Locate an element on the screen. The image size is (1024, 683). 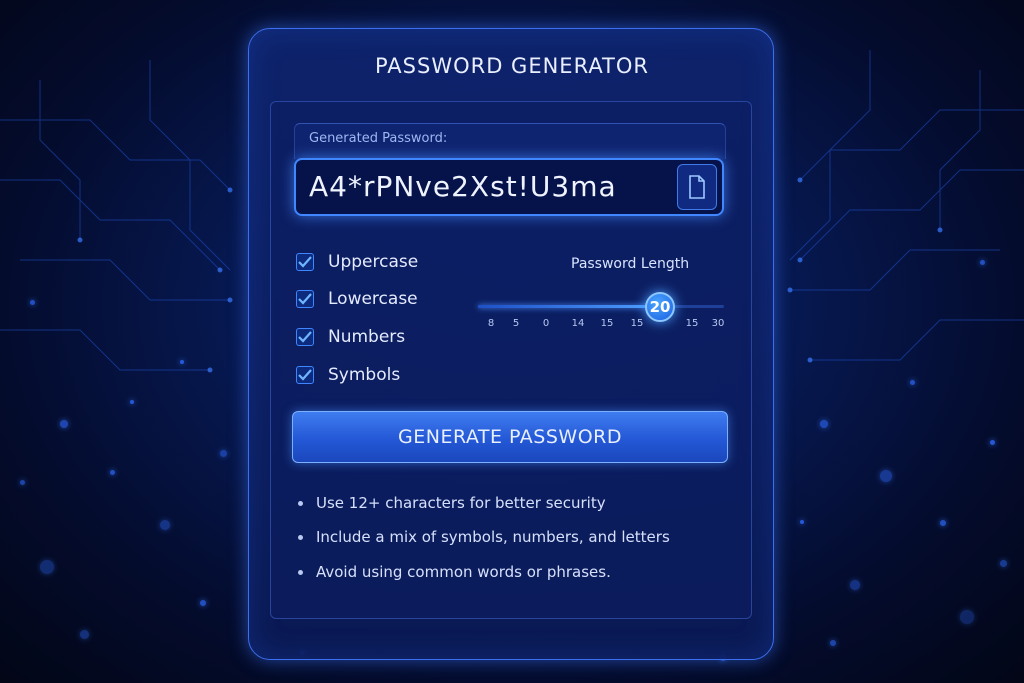
option-label: Symbols is located at coordinates (364, 375).